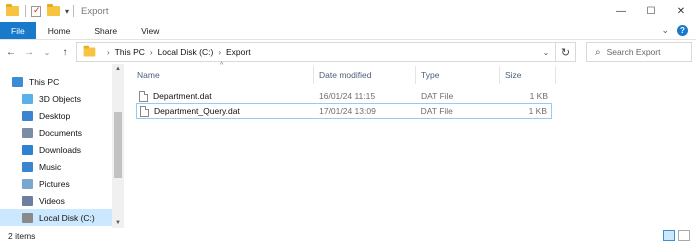 This screenshot has width=696, height=244. What do you see at coordinates (347, 111) in the screenshot?
I see `file-date: 17/01/24 13:09` at bounding box center [347, 111].